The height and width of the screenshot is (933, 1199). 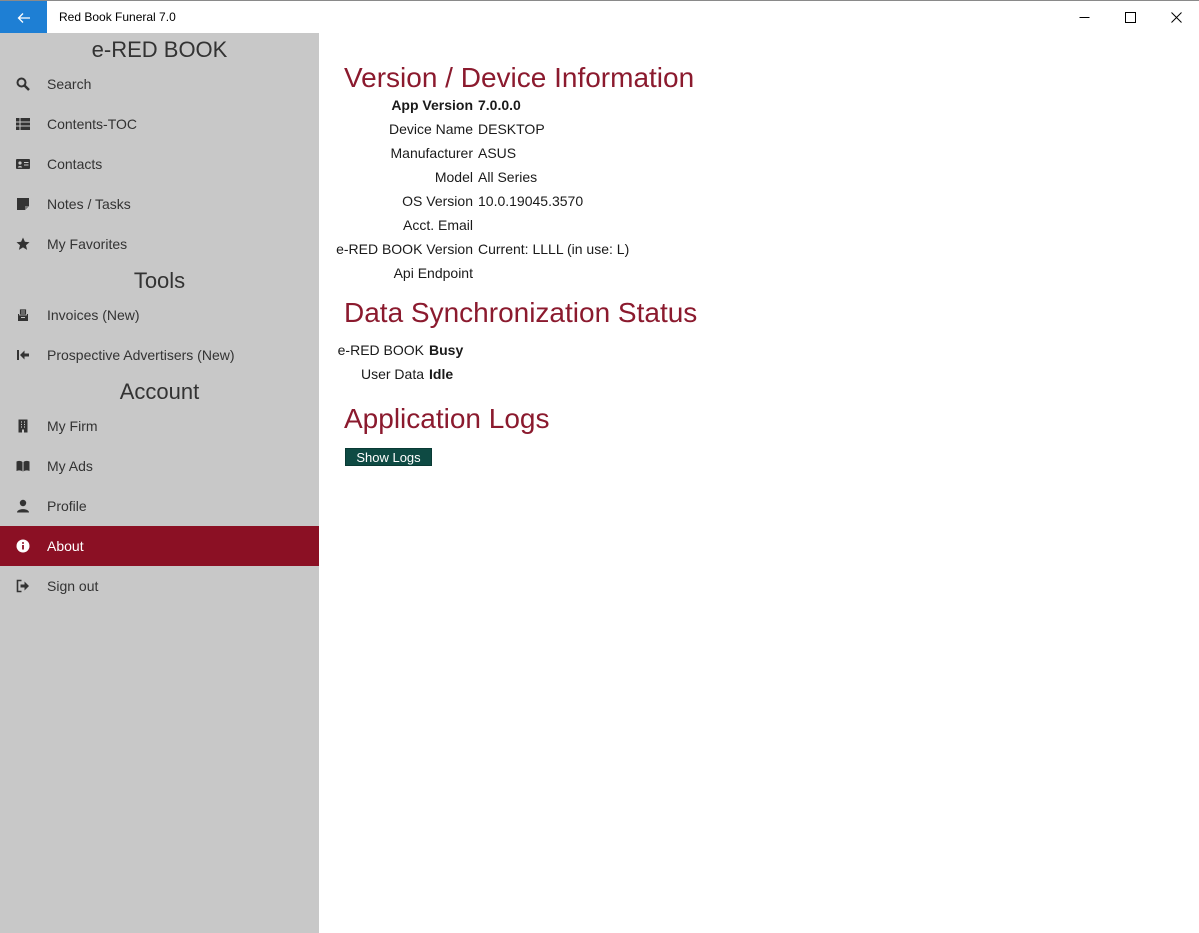 What do you see at coordinates (23, 164) in the screenshot?
I see `address-card-icon` at bounding box center [23, 164].